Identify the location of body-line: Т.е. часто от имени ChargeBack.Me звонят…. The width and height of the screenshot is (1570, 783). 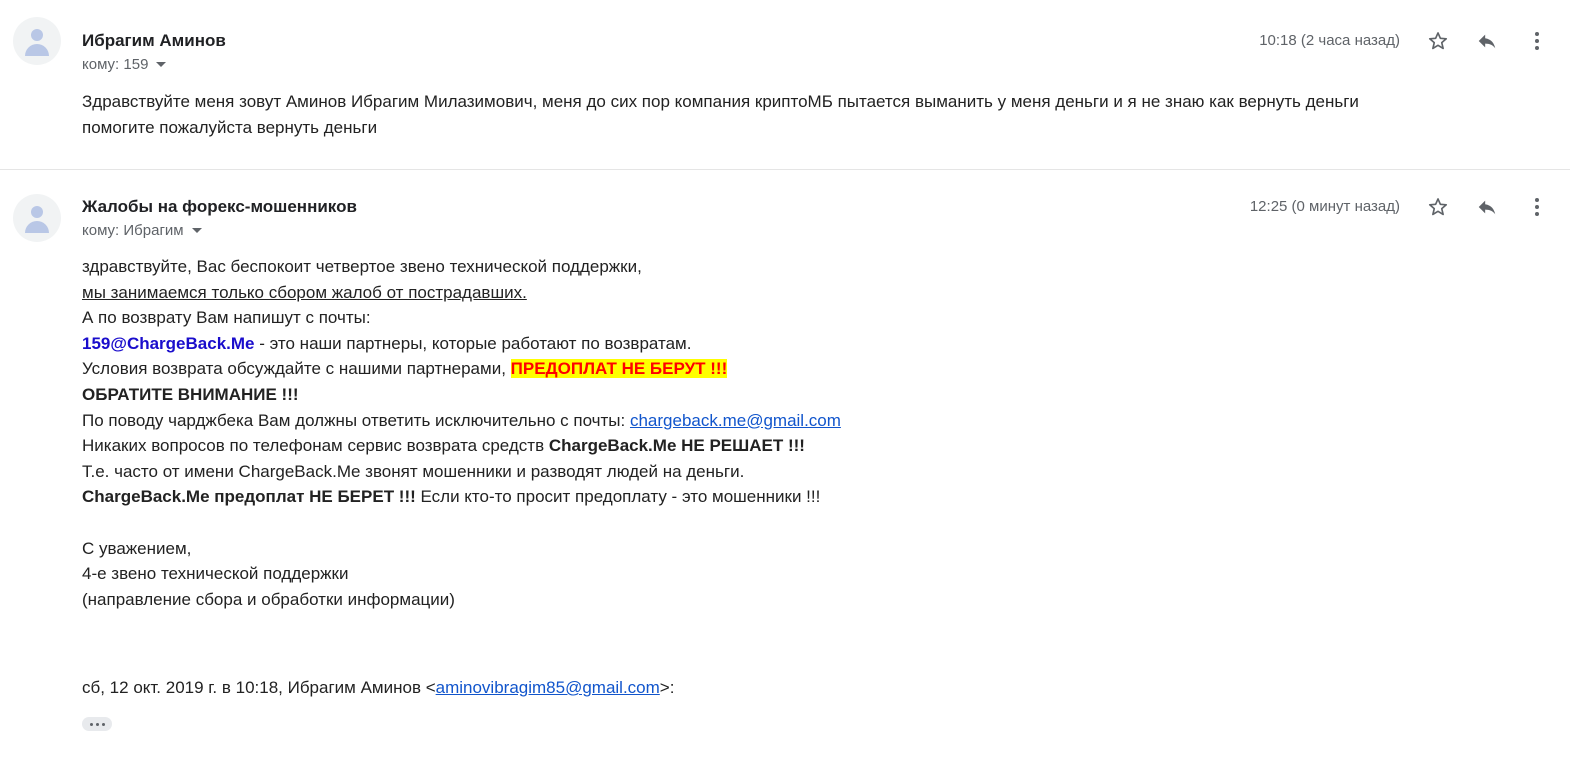
(413, 471).